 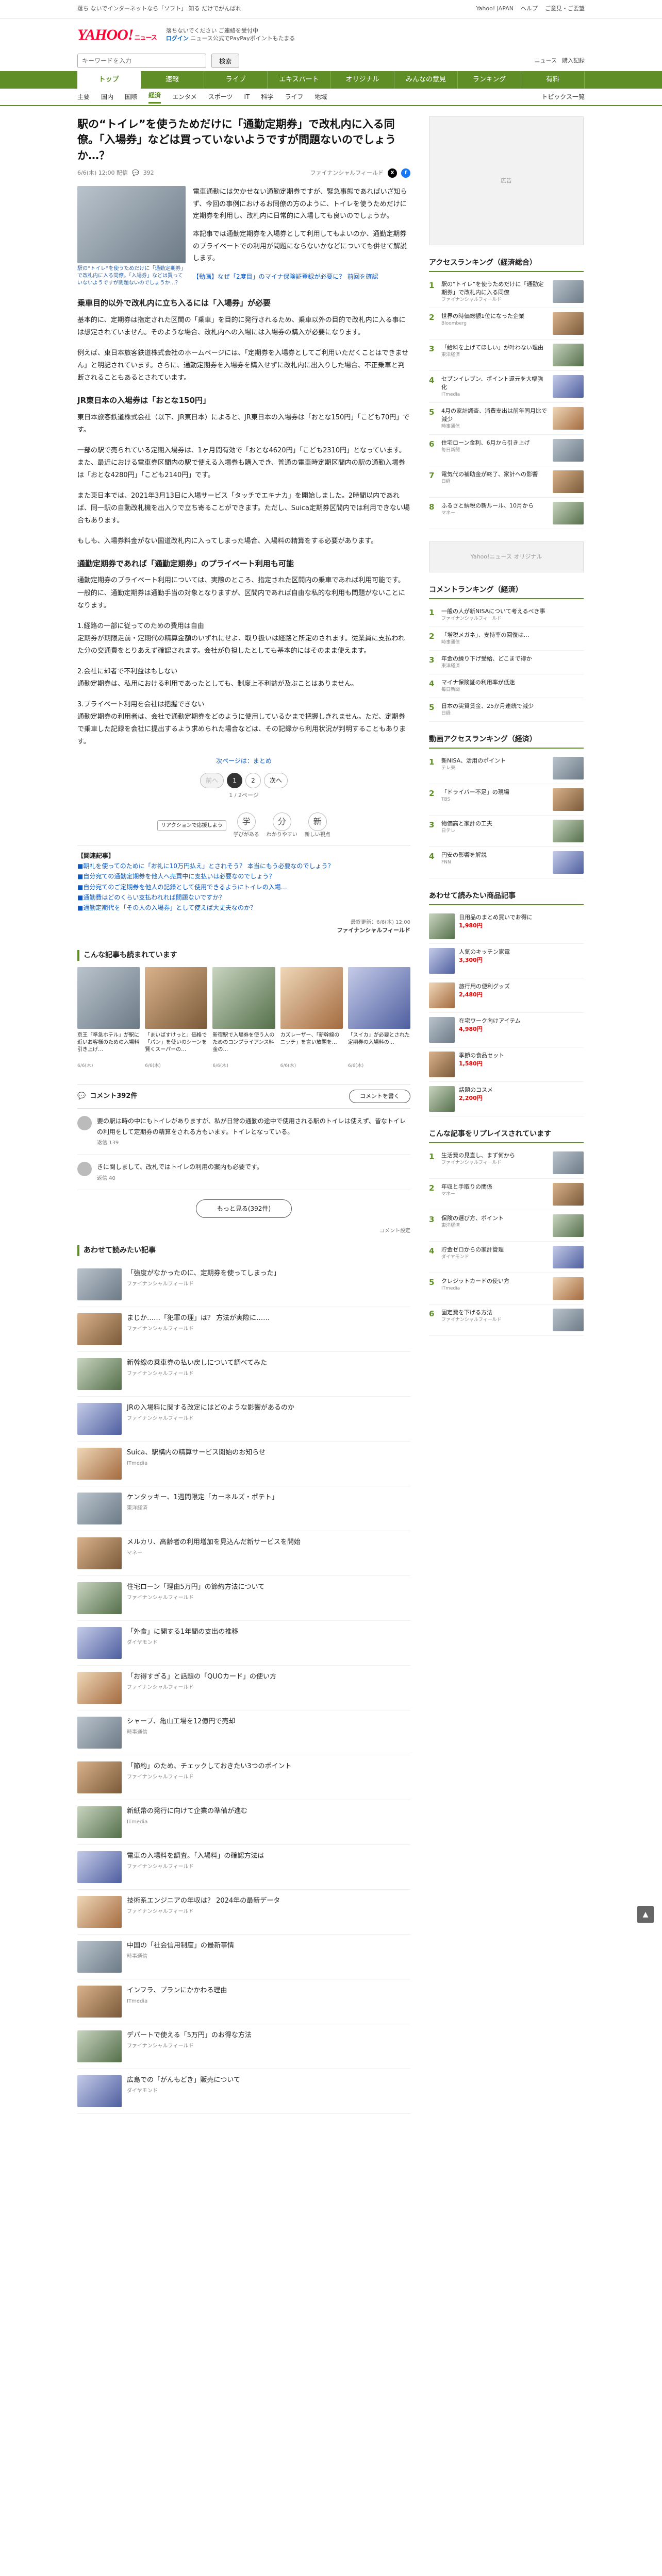 What do you see at coordinates (506, 615) in the screenshot?
I see `ranking-item: 1 一般の人が新NISAについて考えるべき事 ファイナンシャルフィールド` at bounding box center [506, 615].